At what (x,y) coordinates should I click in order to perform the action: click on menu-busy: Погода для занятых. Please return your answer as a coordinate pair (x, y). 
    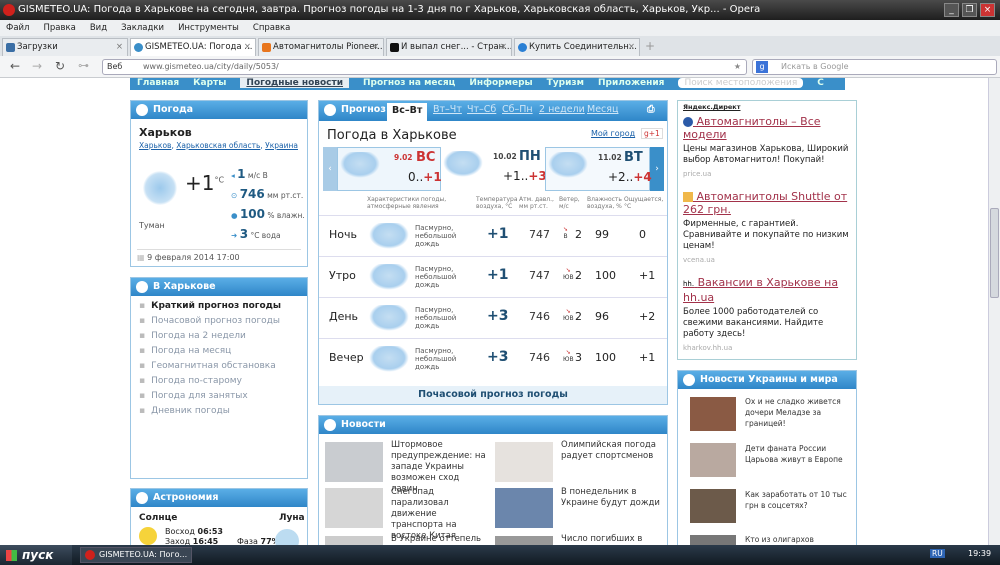
    Looking at the image, I should click on (223, 396).